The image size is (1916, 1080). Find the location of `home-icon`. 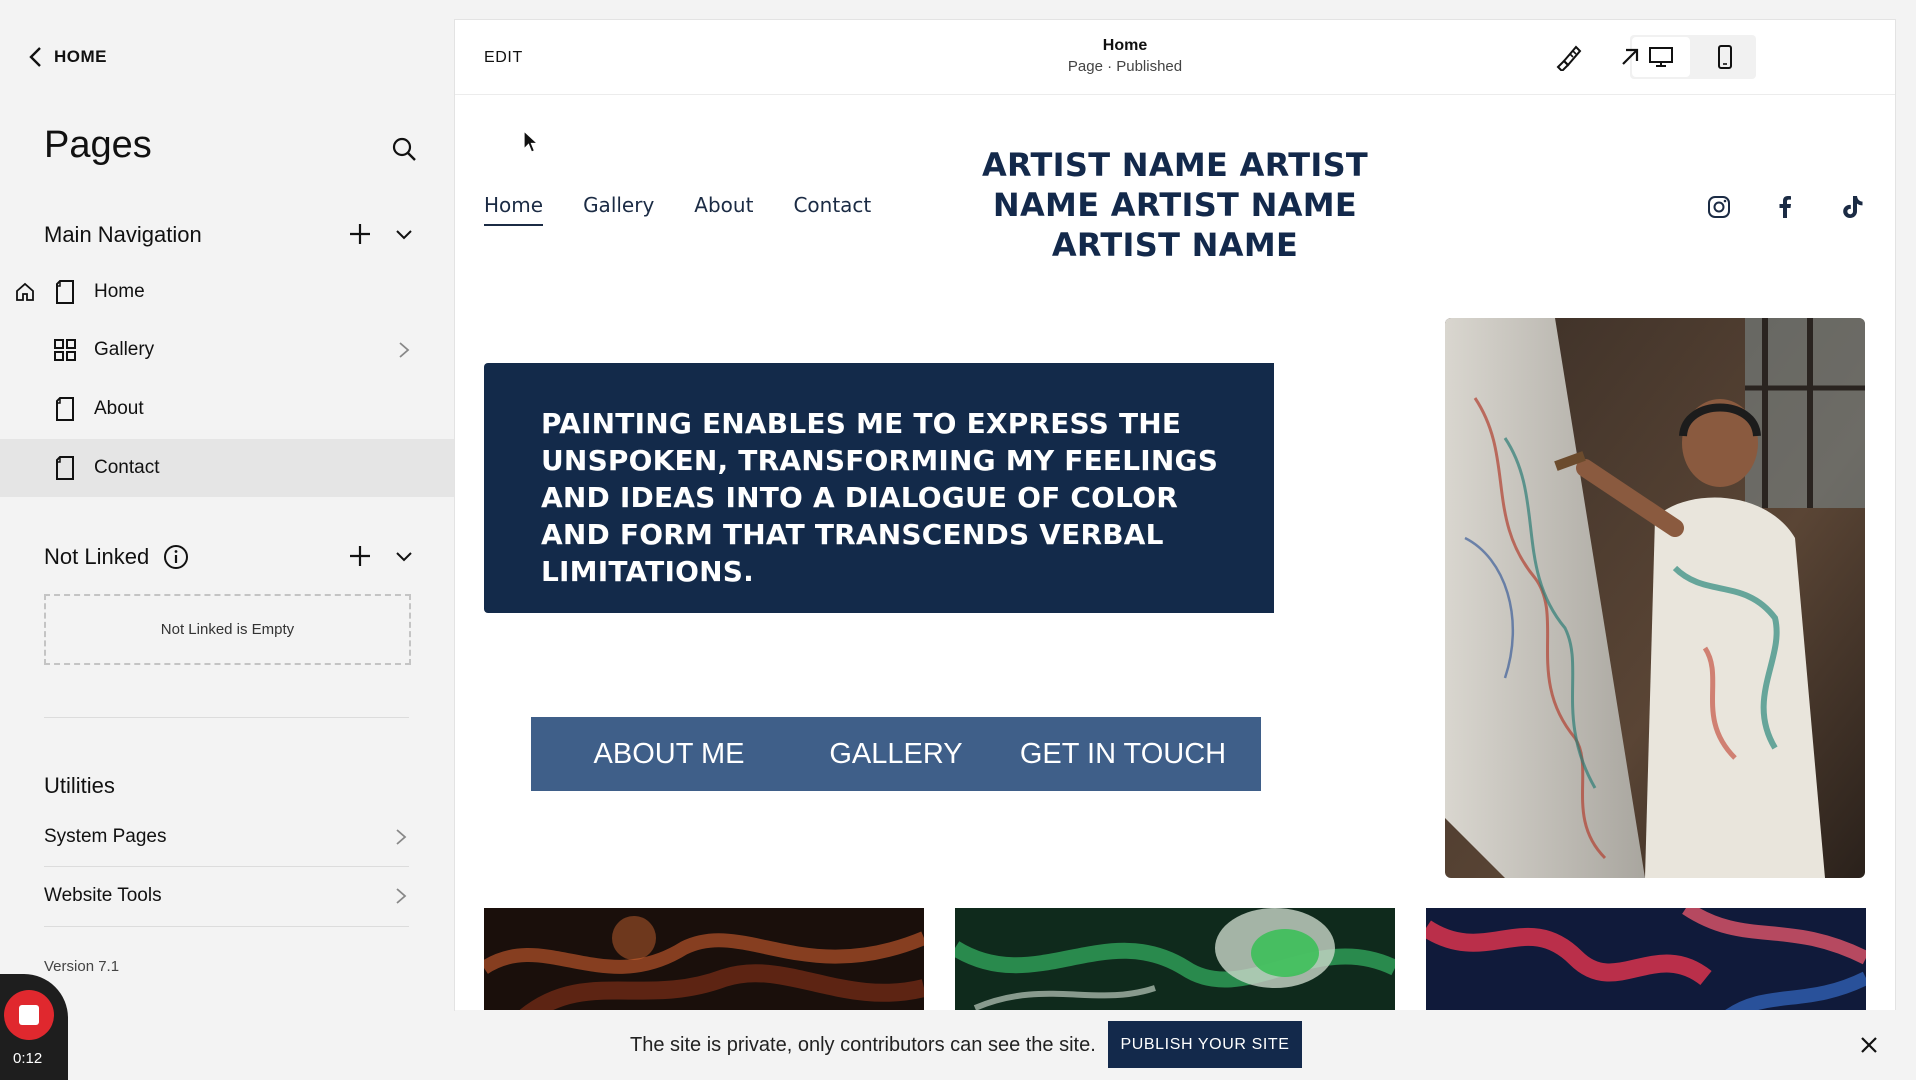

home-icon is located at coordinates (25, 291).